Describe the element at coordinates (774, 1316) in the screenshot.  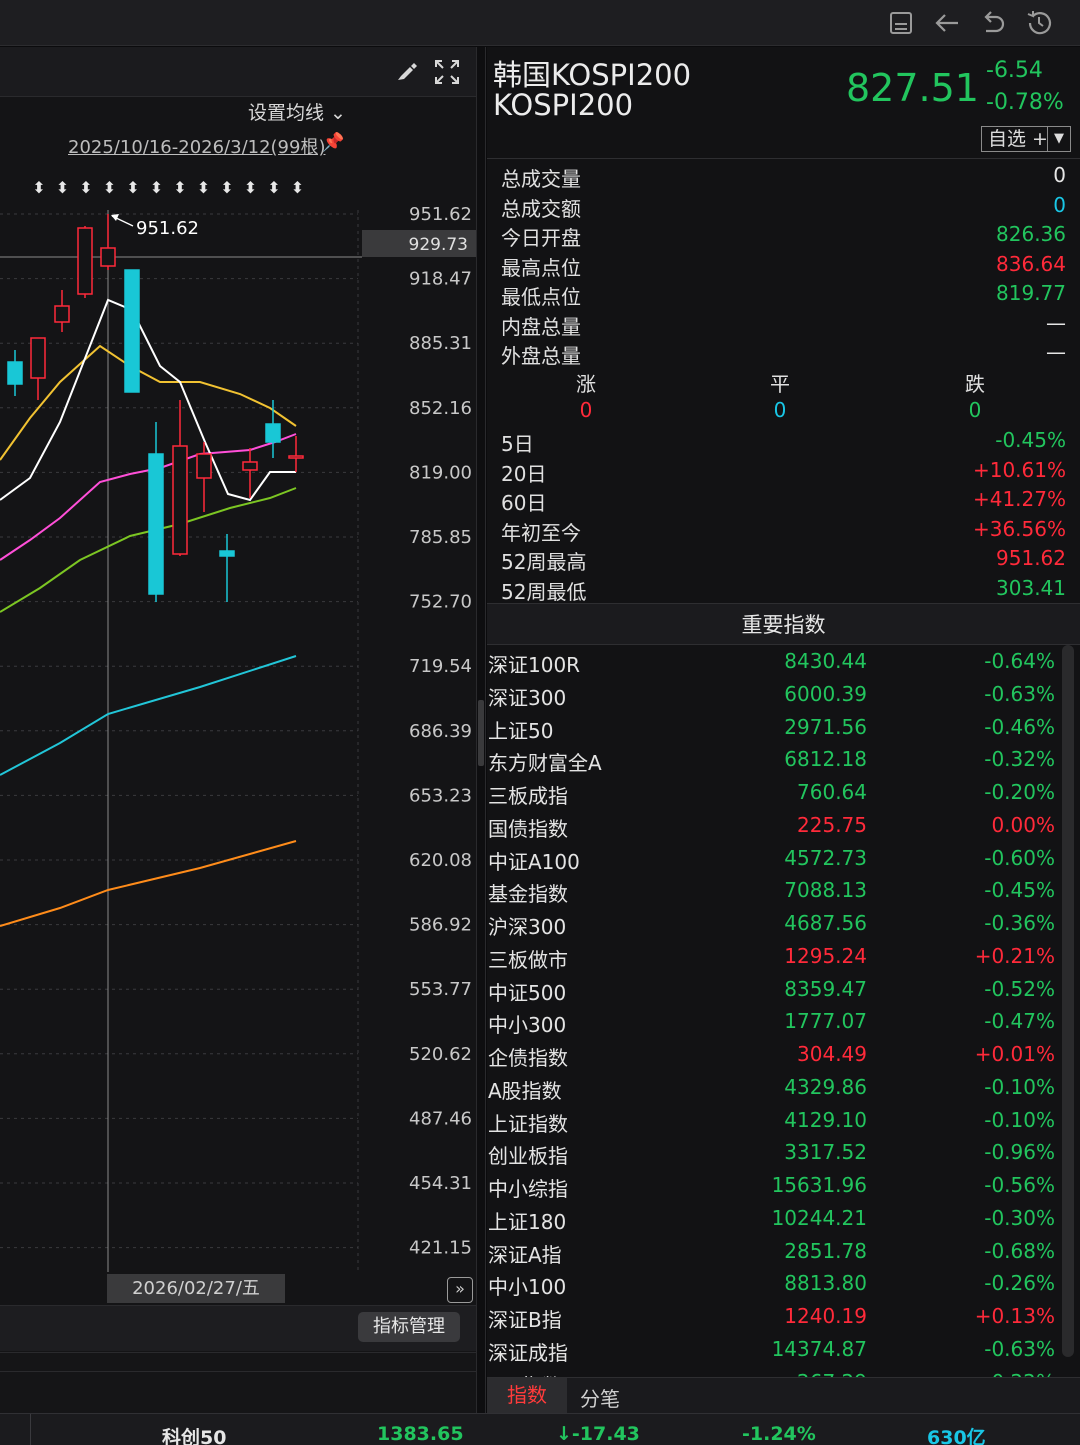
I see `index-row: 深证B指 1240.19 +0.13%` at that location.